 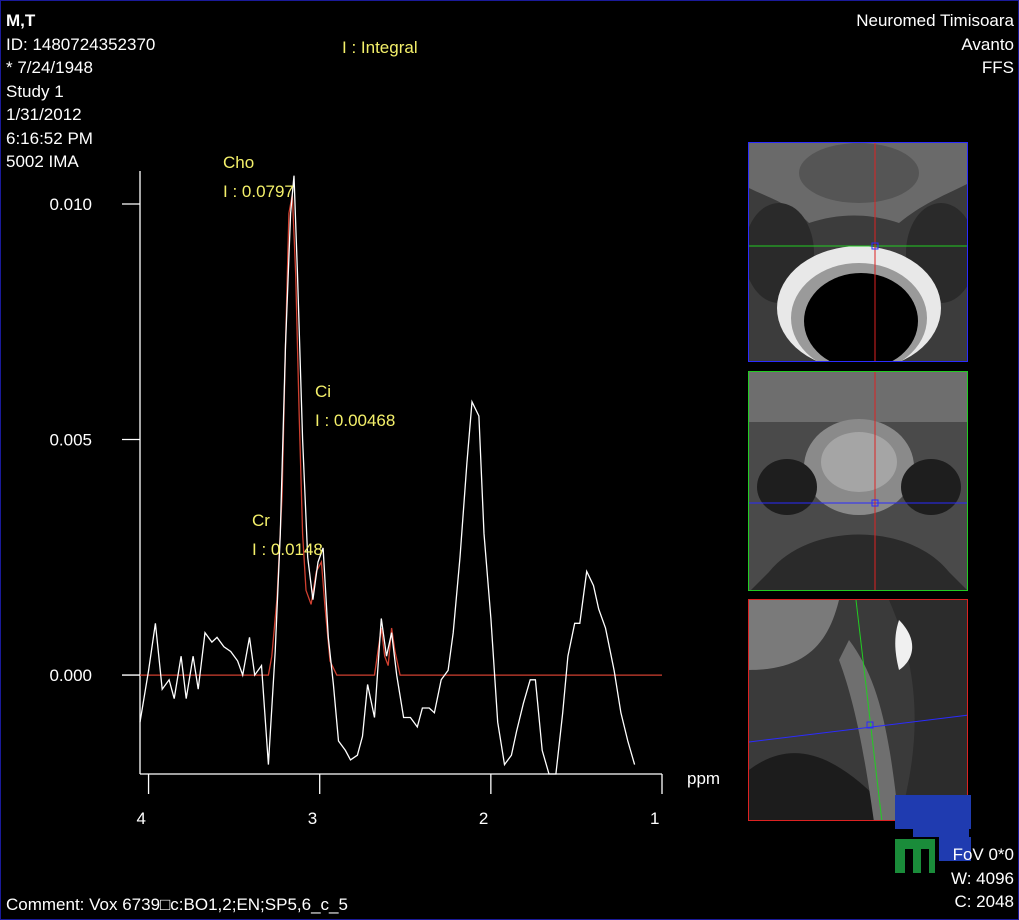 I want to click on scout-axial-view, so click(x=858, y=252).